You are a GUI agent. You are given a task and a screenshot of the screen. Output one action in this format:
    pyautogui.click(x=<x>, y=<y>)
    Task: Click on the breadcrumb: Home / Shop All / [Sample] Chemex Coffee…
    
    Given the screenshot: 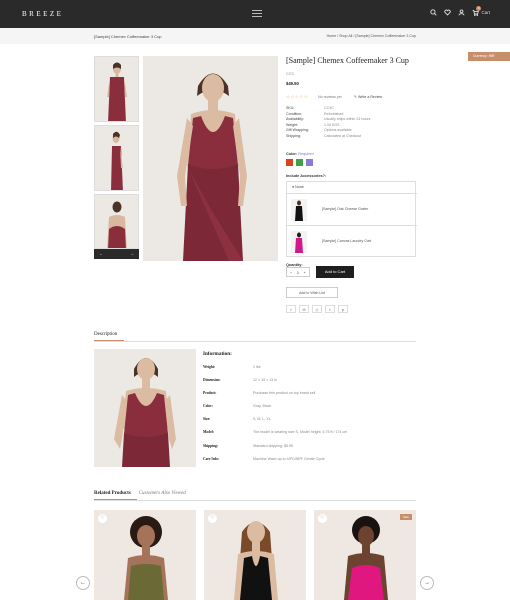 What is the action you would take?
    pyautogui.click(x=371, y=36)
    